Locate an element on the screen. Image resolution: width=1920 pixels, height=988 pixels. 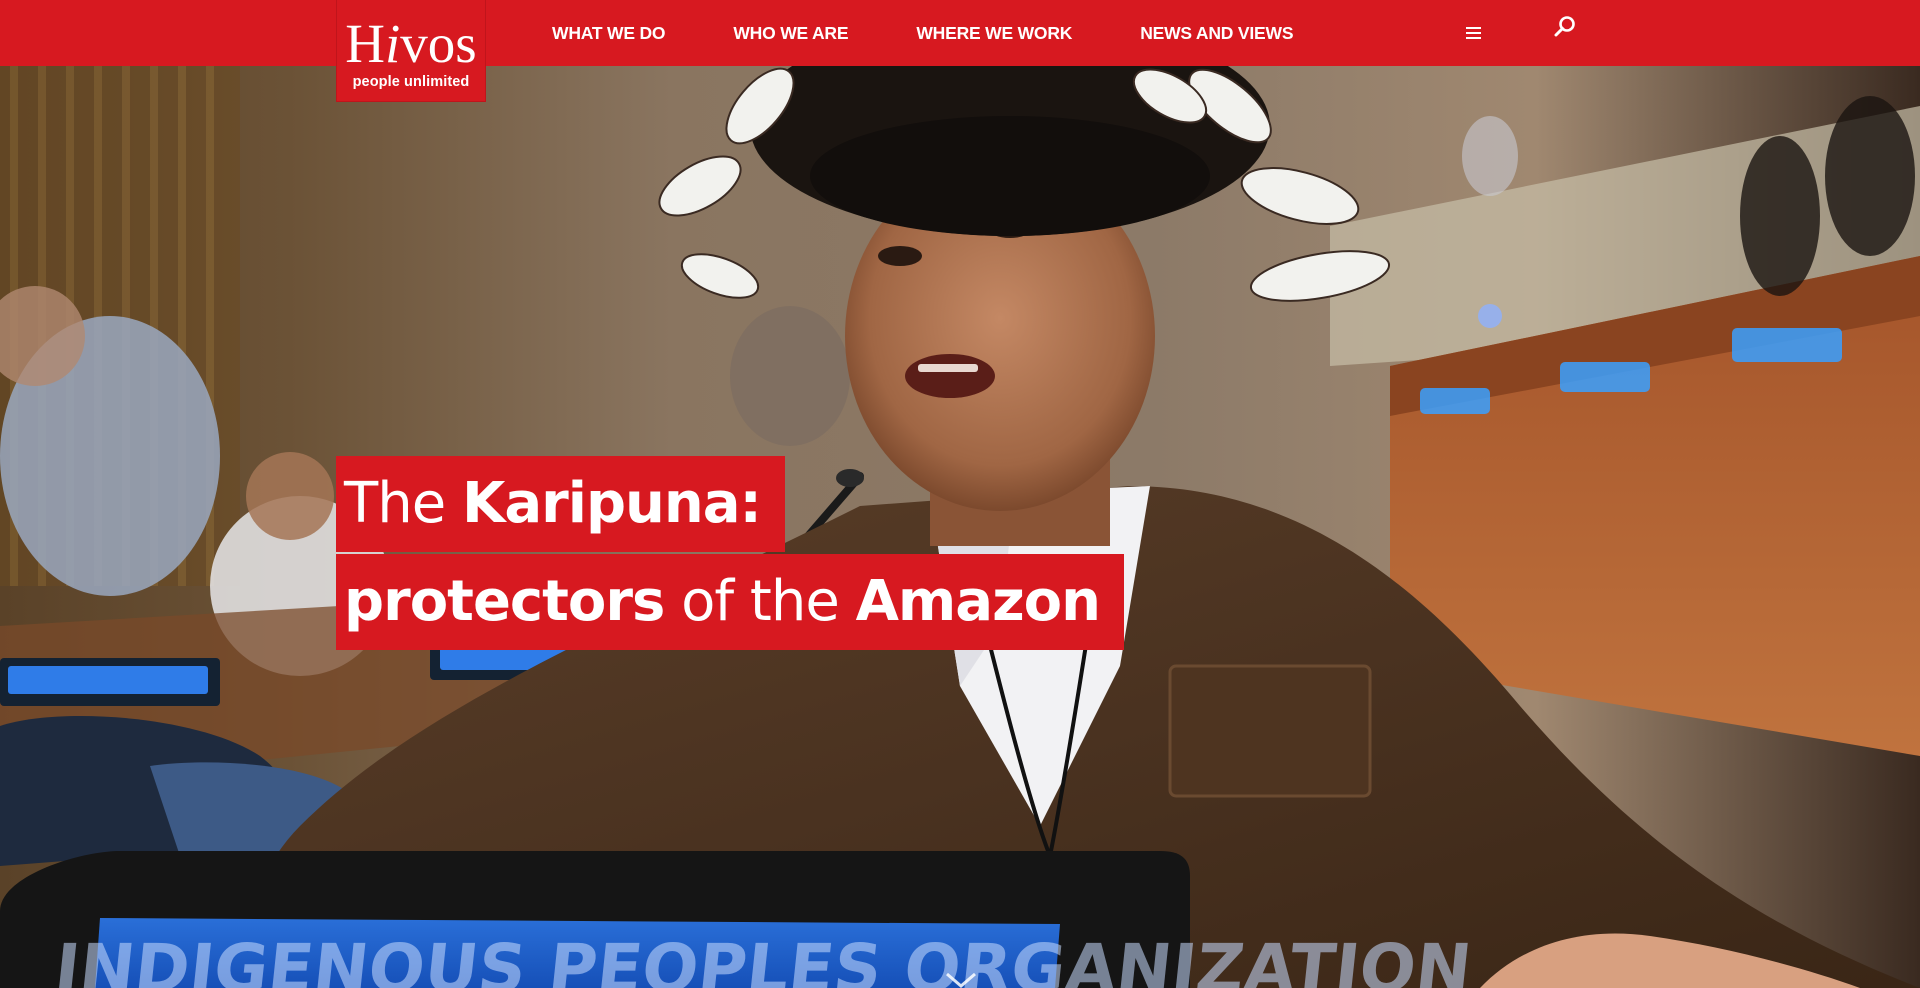
nav-item-news-and-views: NEWS AND VIEWS is located at coordinates (1216, 33).